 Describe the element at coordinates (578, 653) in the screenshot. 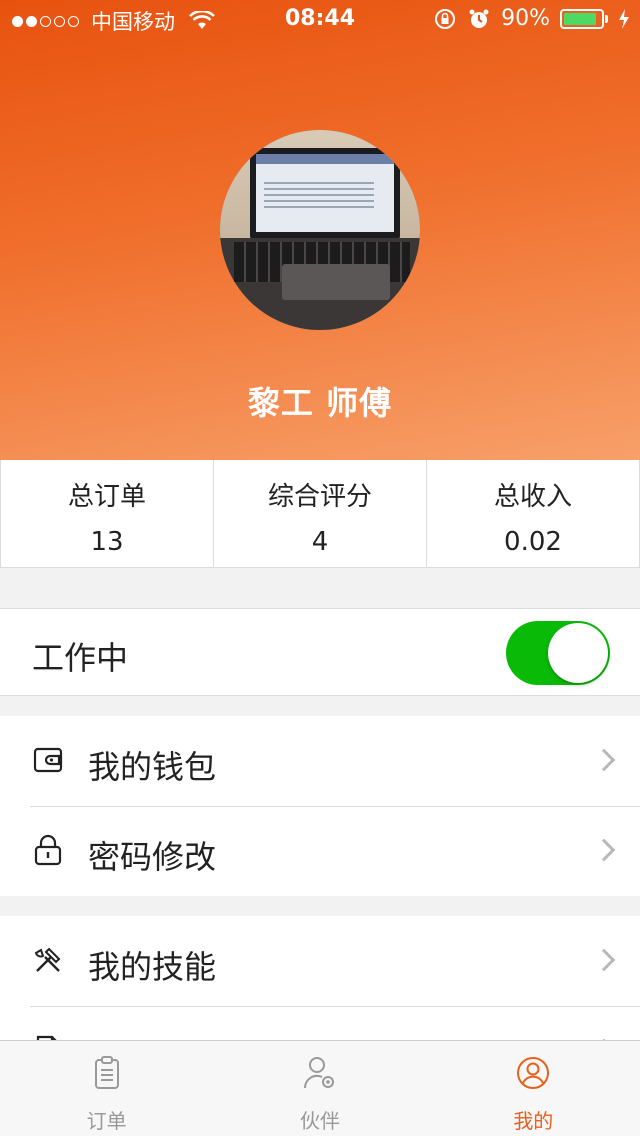

I see `toggle-knob` at that location.